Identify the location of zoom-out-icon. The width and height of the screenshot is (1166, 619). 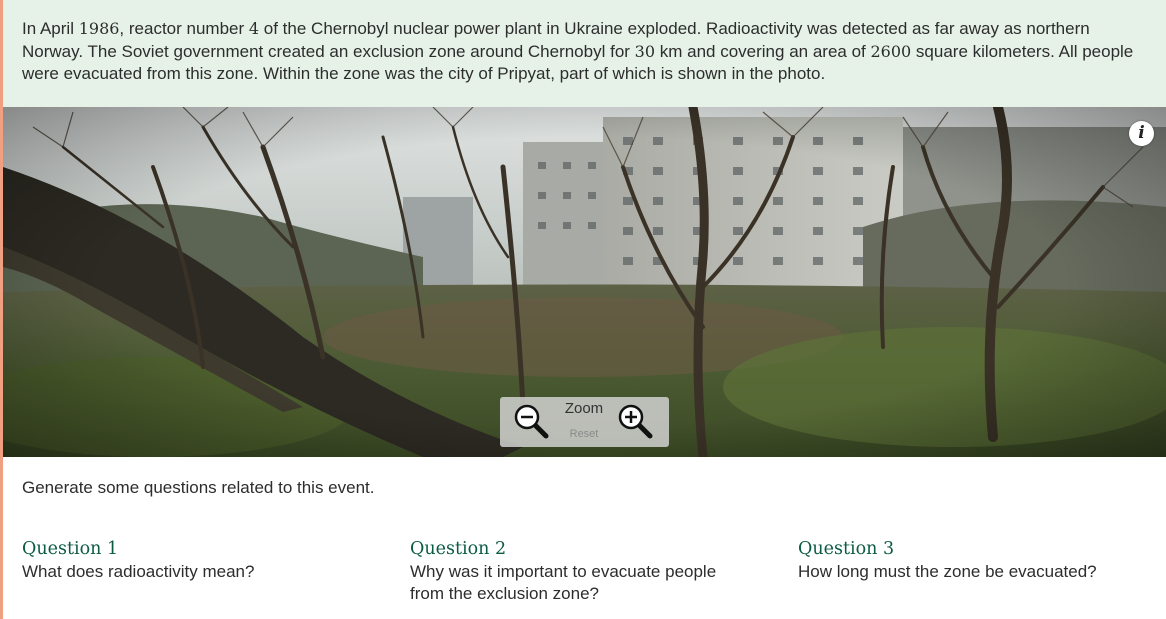
(531, 421).